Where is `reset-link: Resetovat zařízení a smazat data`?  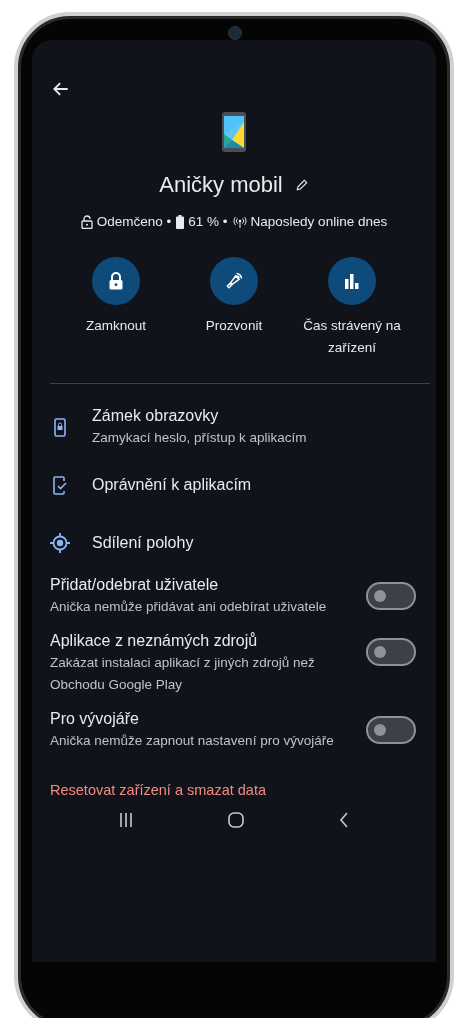 reset-link: Resetovat zařízení a smazat data is located at coordinates (158, 790).